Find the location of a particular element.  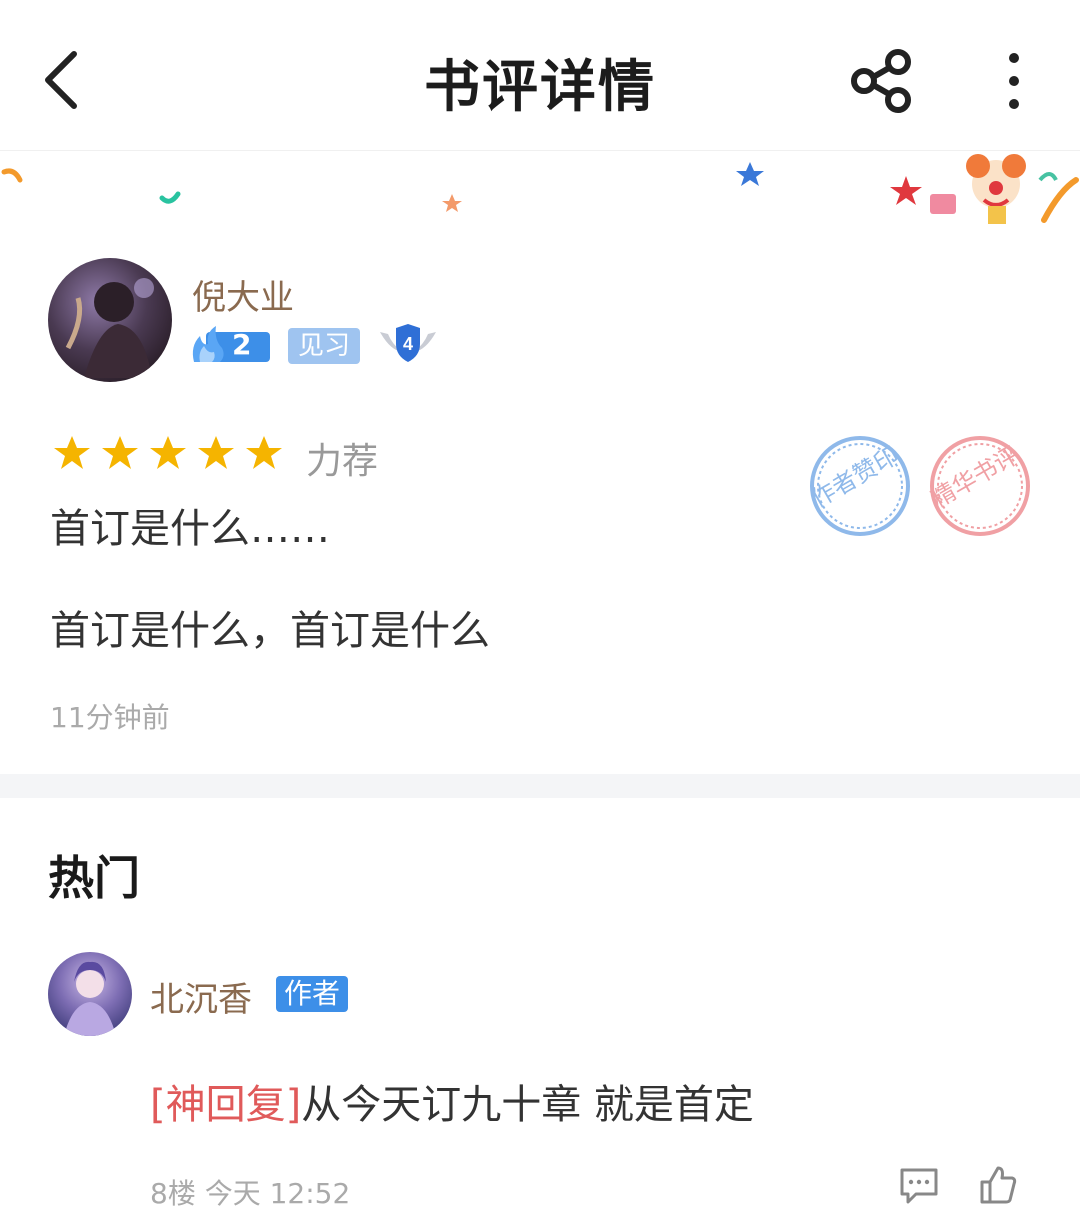

share-button is located at coordinates (881, 81).